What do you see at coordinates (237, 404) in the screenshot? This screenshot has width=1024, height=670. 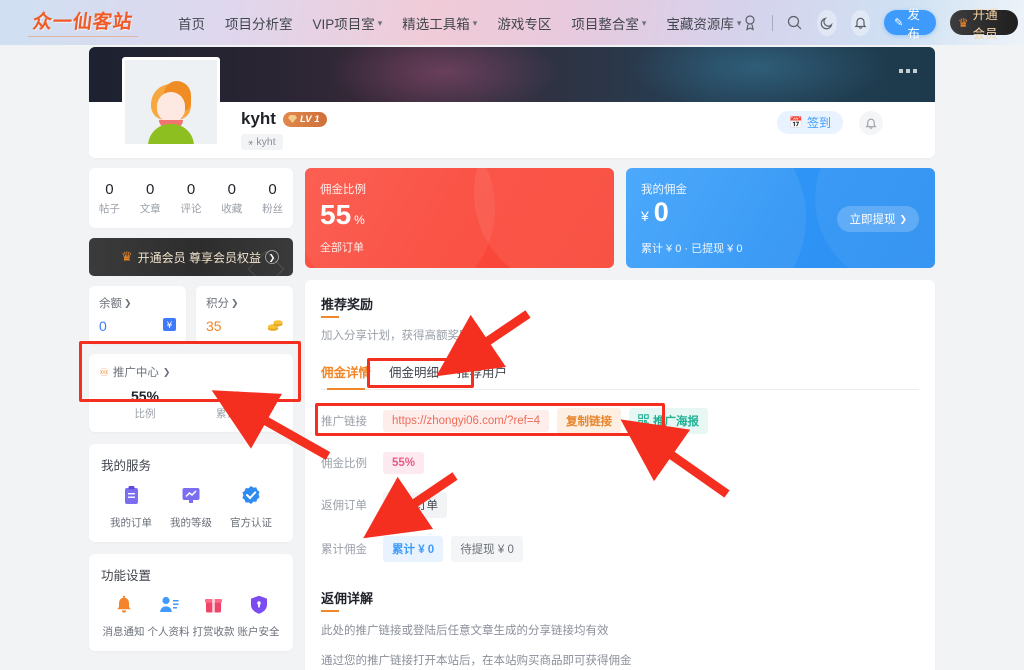 I see `promo-stat-cumulative: 0 累计佣金` at bounding box center [237, 404].